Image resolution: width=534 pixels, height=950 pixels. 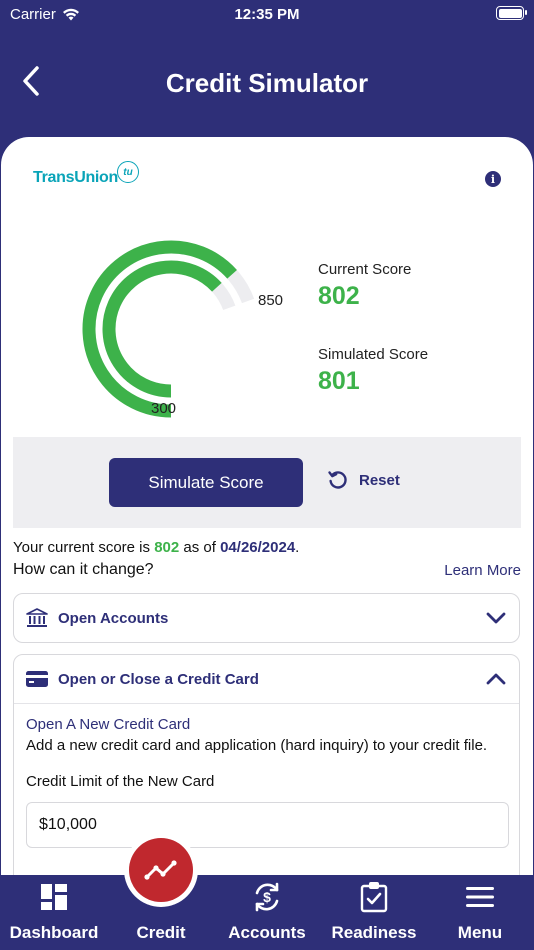 What do you see at coordinates (339, 296) in the screenshot?
I see `current-score-value: 802` at bounding box center [339, 296].